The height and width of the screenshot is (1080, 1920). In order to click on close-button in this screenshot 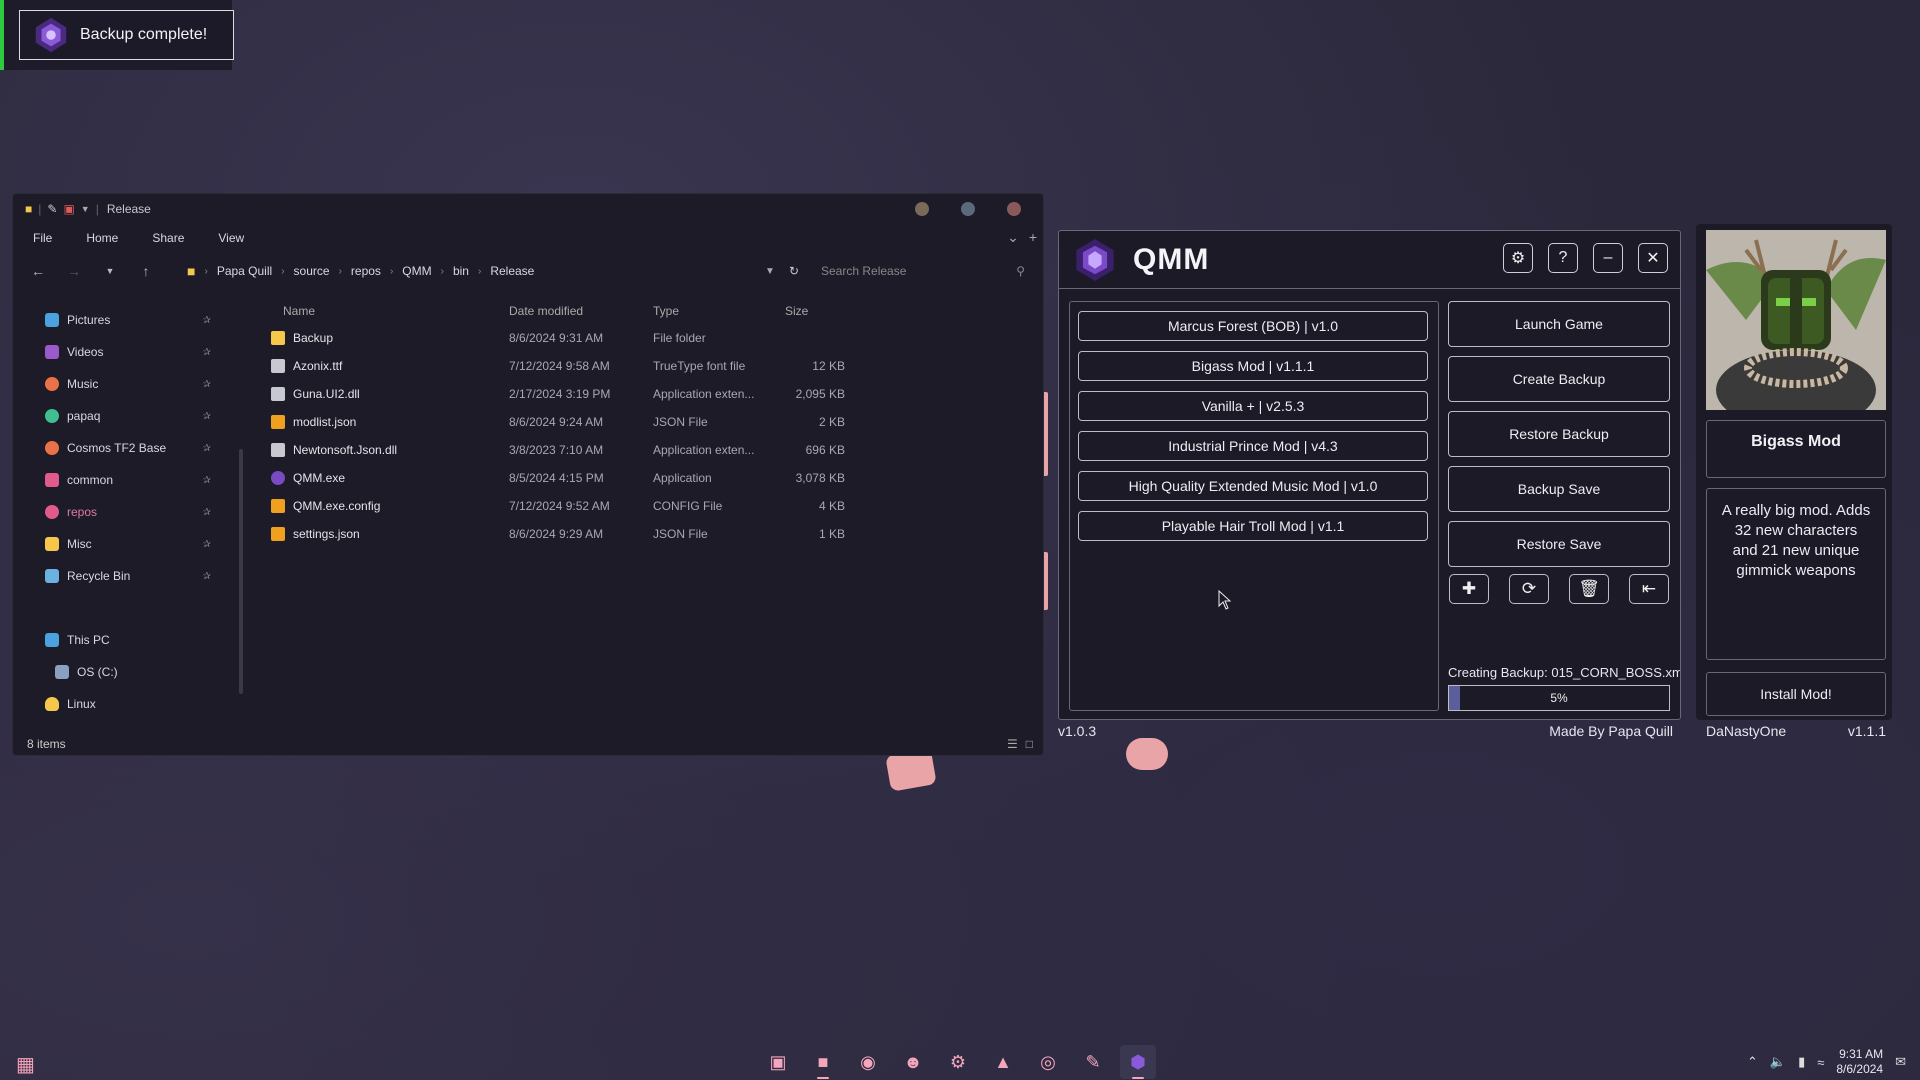, I will do `click(1014, 209)`.